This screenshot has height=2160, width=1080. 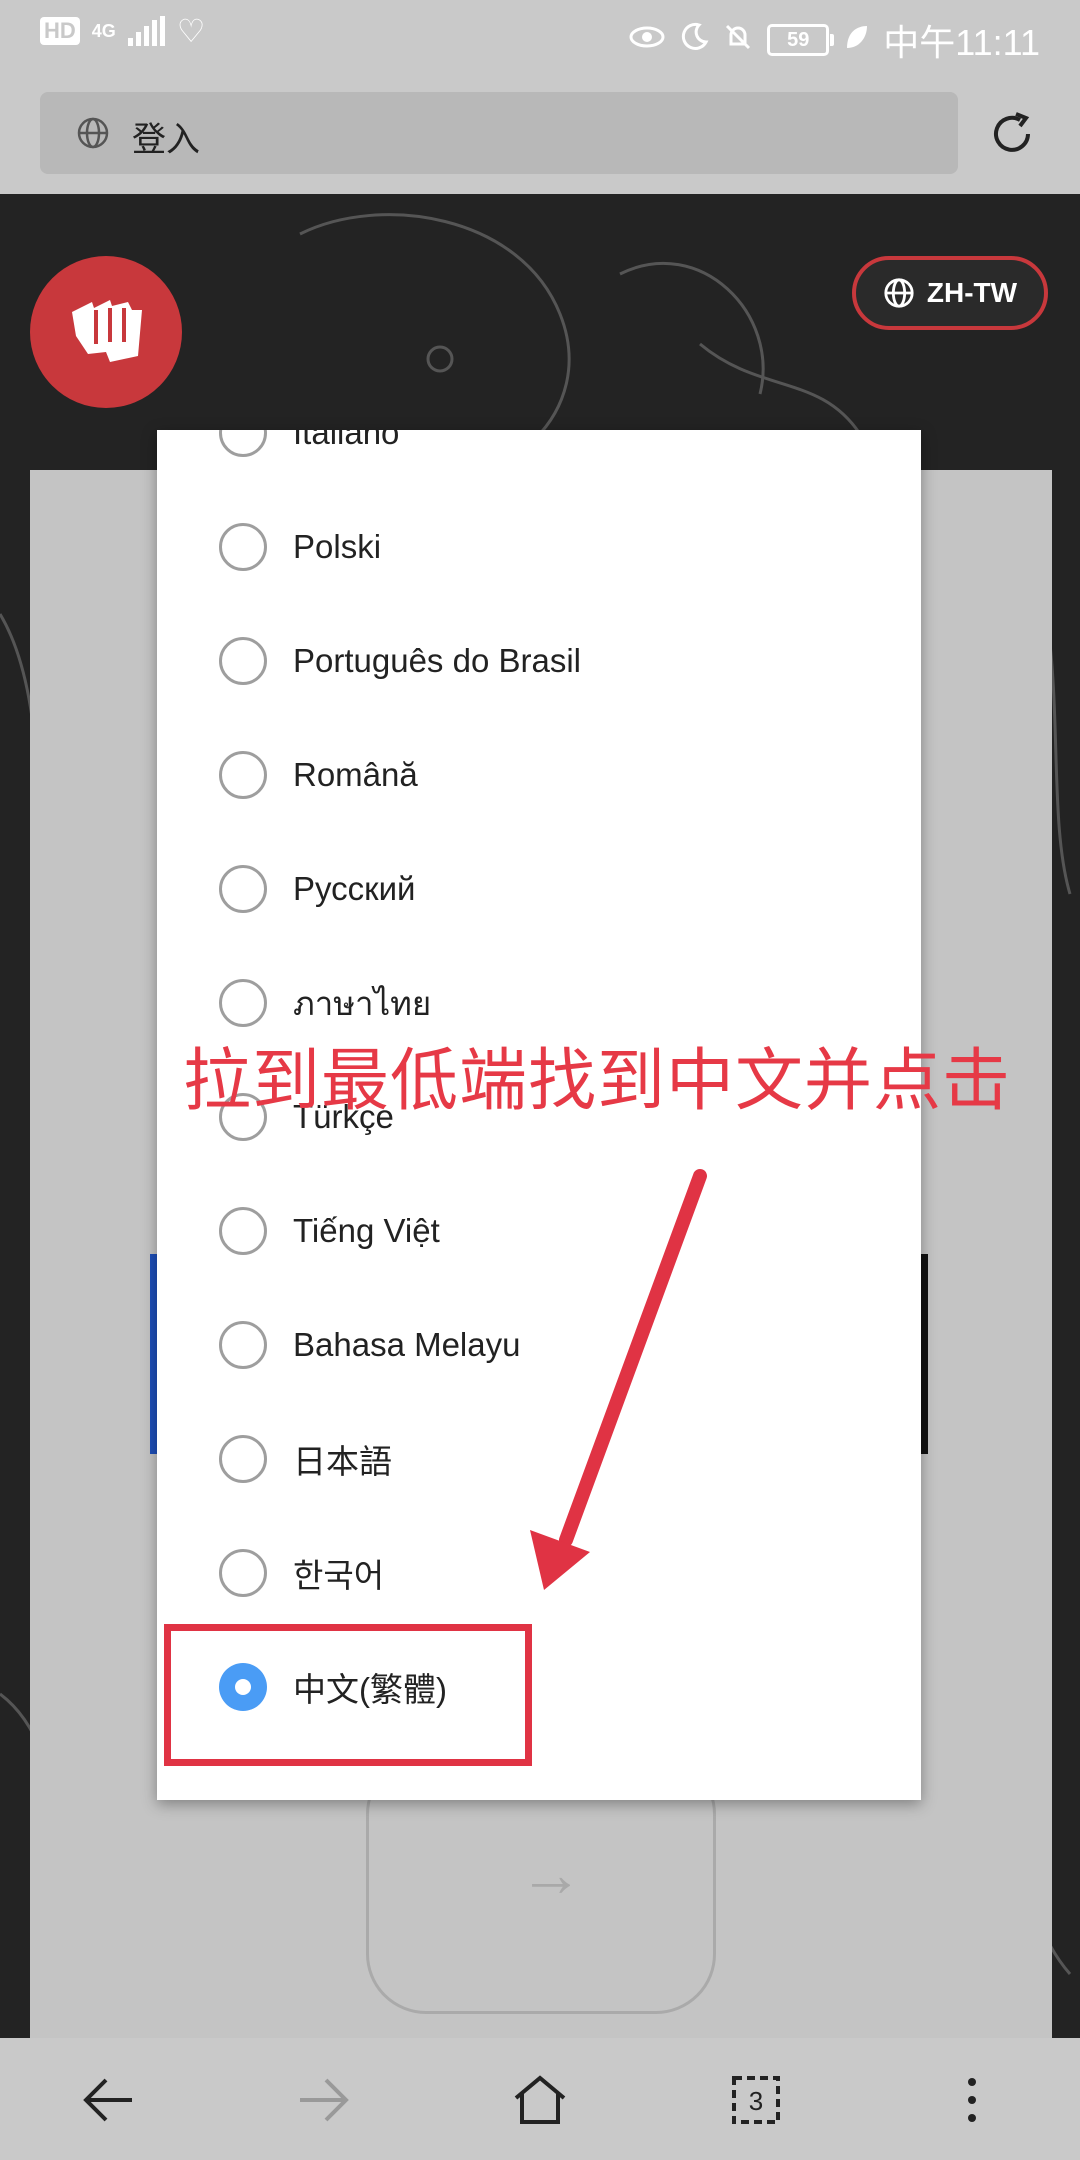 What do you see at coordinates (1012, 134) in the screenshot?
I see `refresh-icon` at bounding box center [1012, 134].